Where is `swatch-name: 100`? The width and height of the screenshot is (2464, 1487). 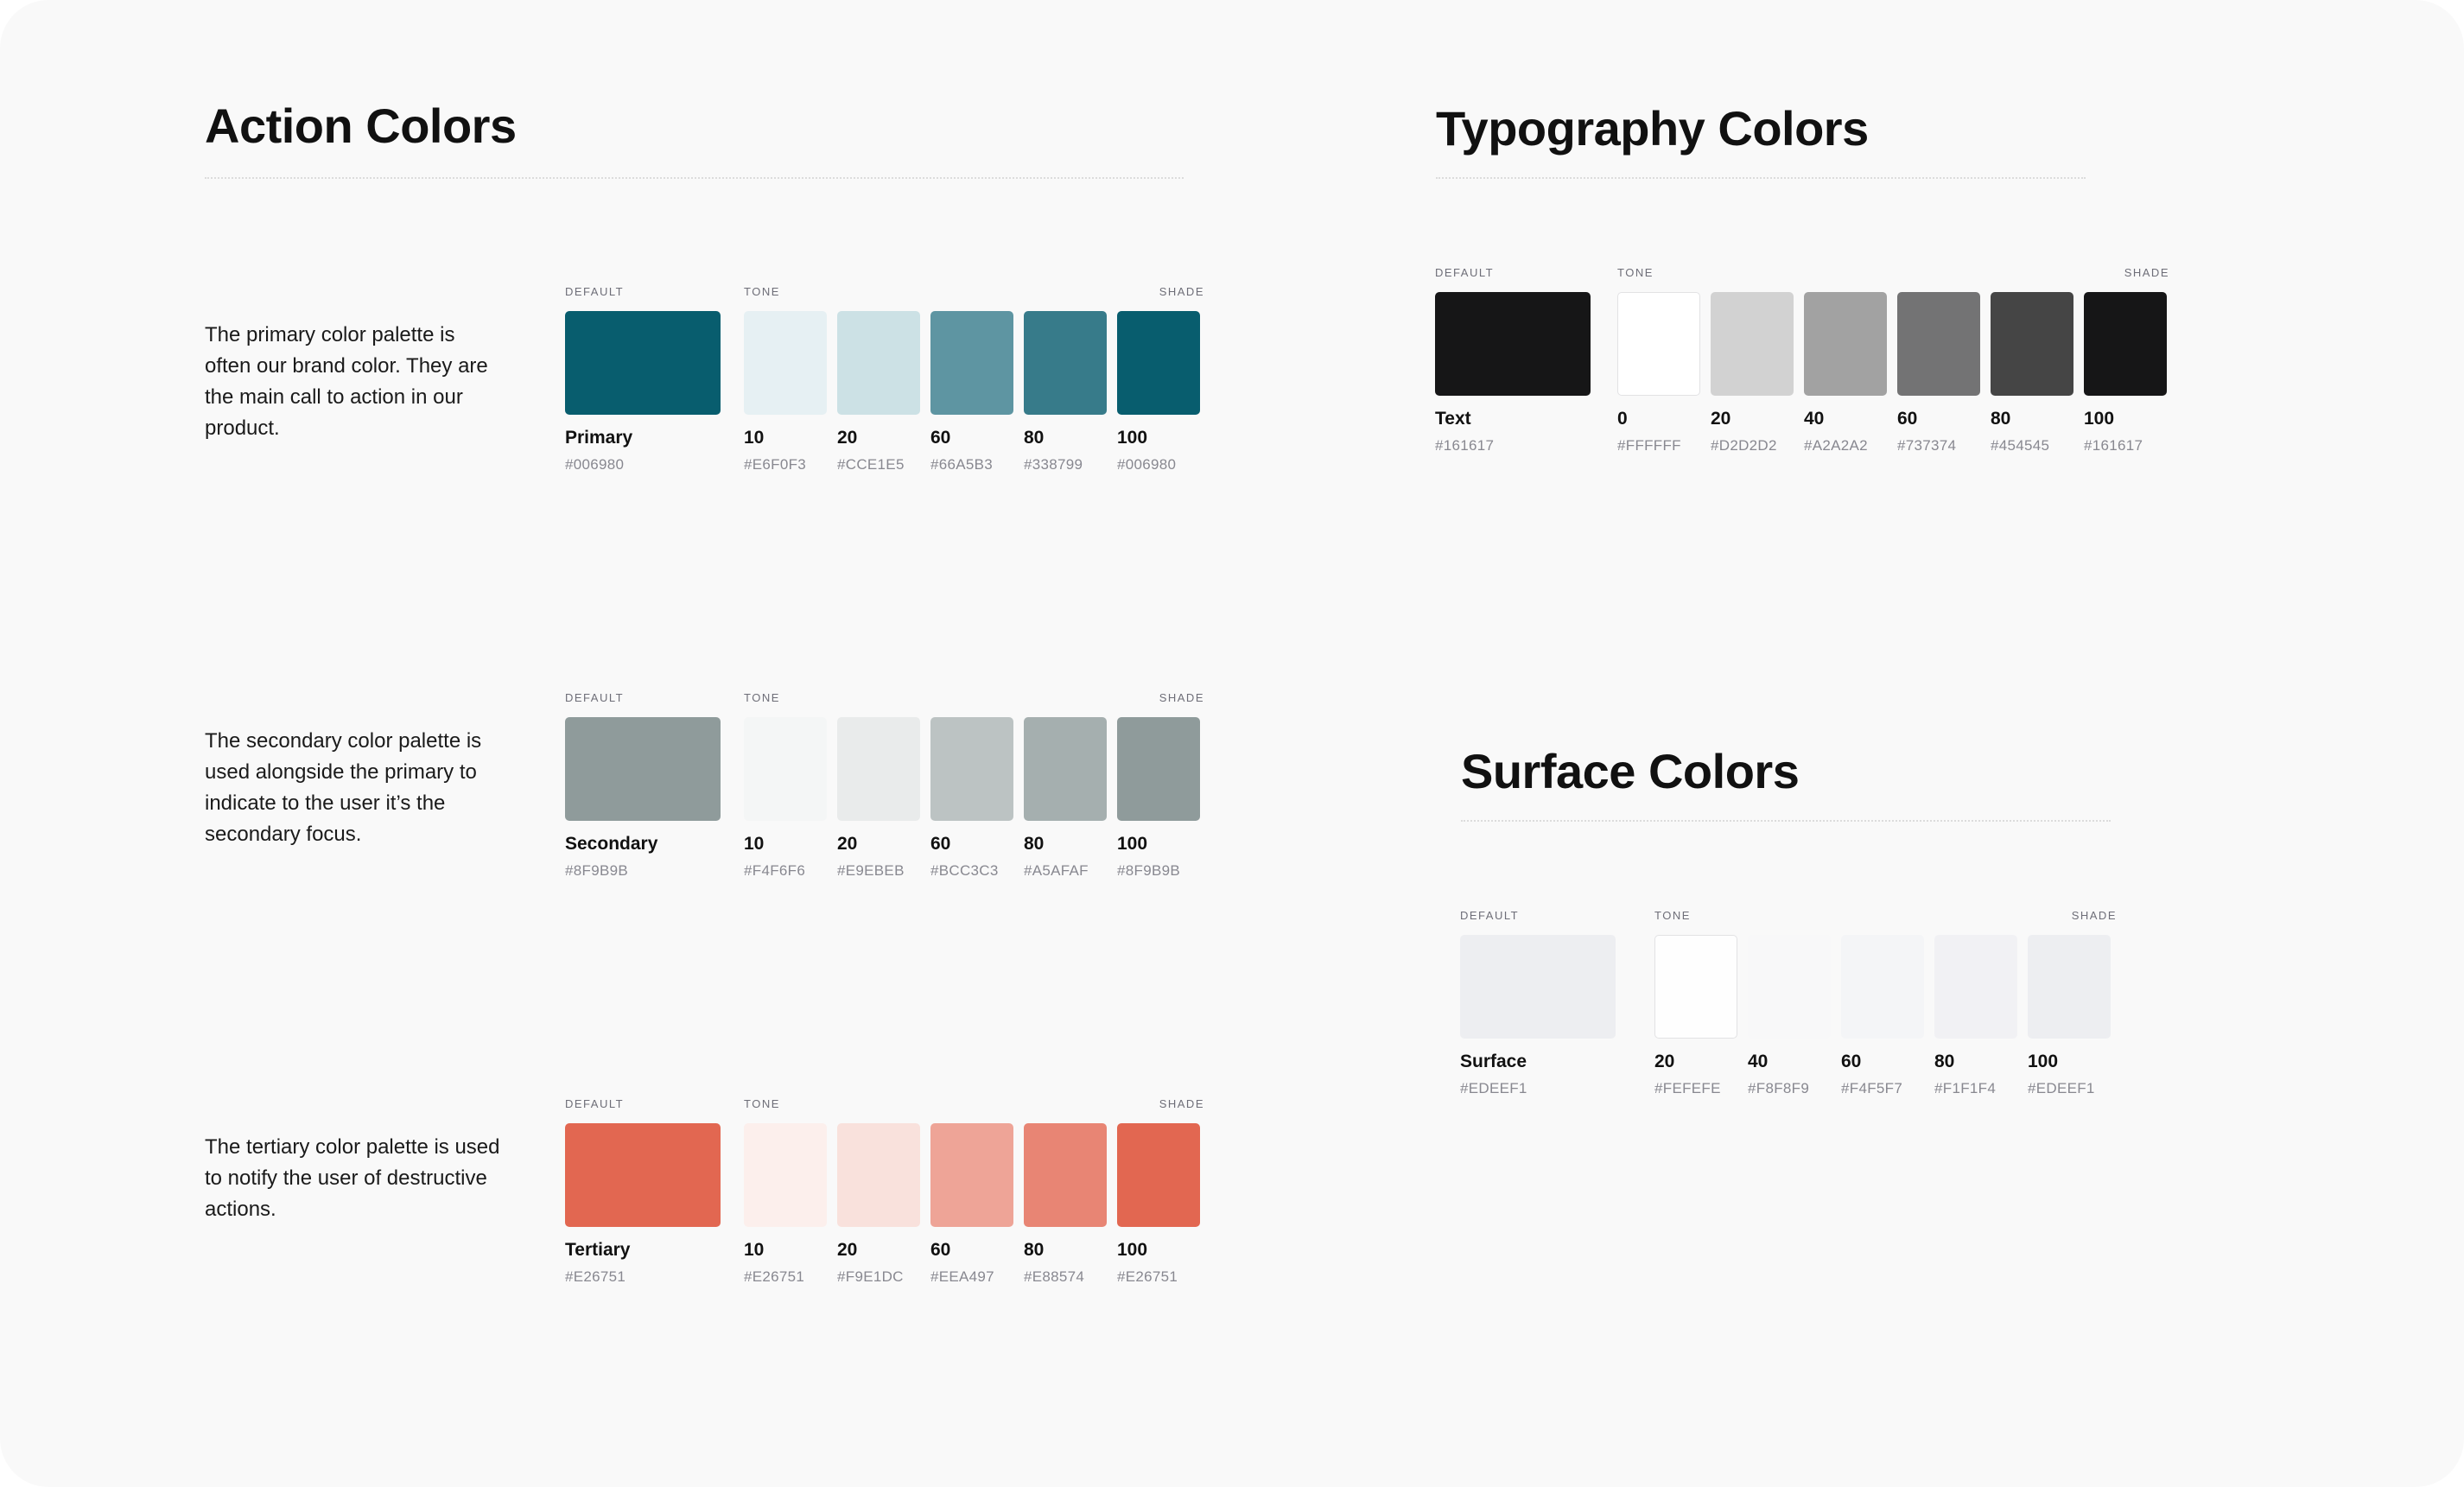
swatch-name: 100 is located at coordinates (1132, 438).